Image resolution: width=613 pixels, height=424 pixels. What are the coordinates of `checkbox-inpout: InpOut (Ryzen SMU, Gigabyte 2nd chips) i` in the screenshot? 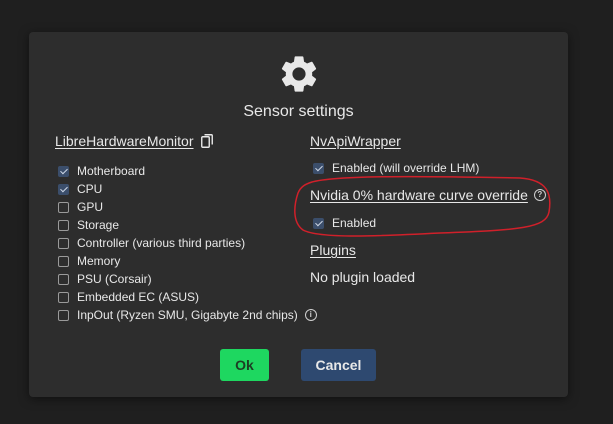 It's located at (187, 315).